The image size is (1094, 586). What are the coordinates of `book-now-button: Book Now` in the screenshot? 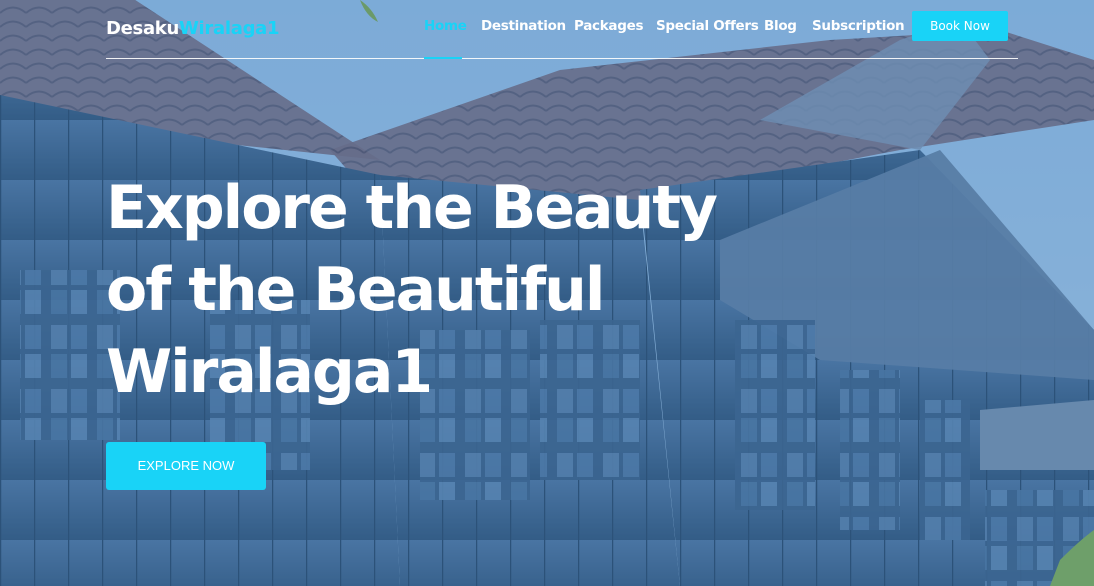 It's located at (960, 26).